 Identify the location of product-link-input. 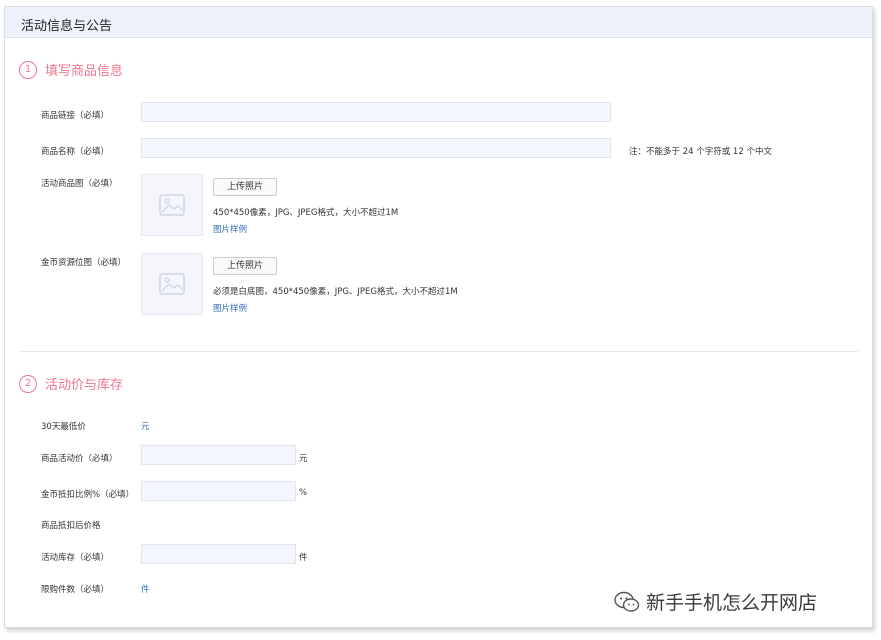
(376, 112).